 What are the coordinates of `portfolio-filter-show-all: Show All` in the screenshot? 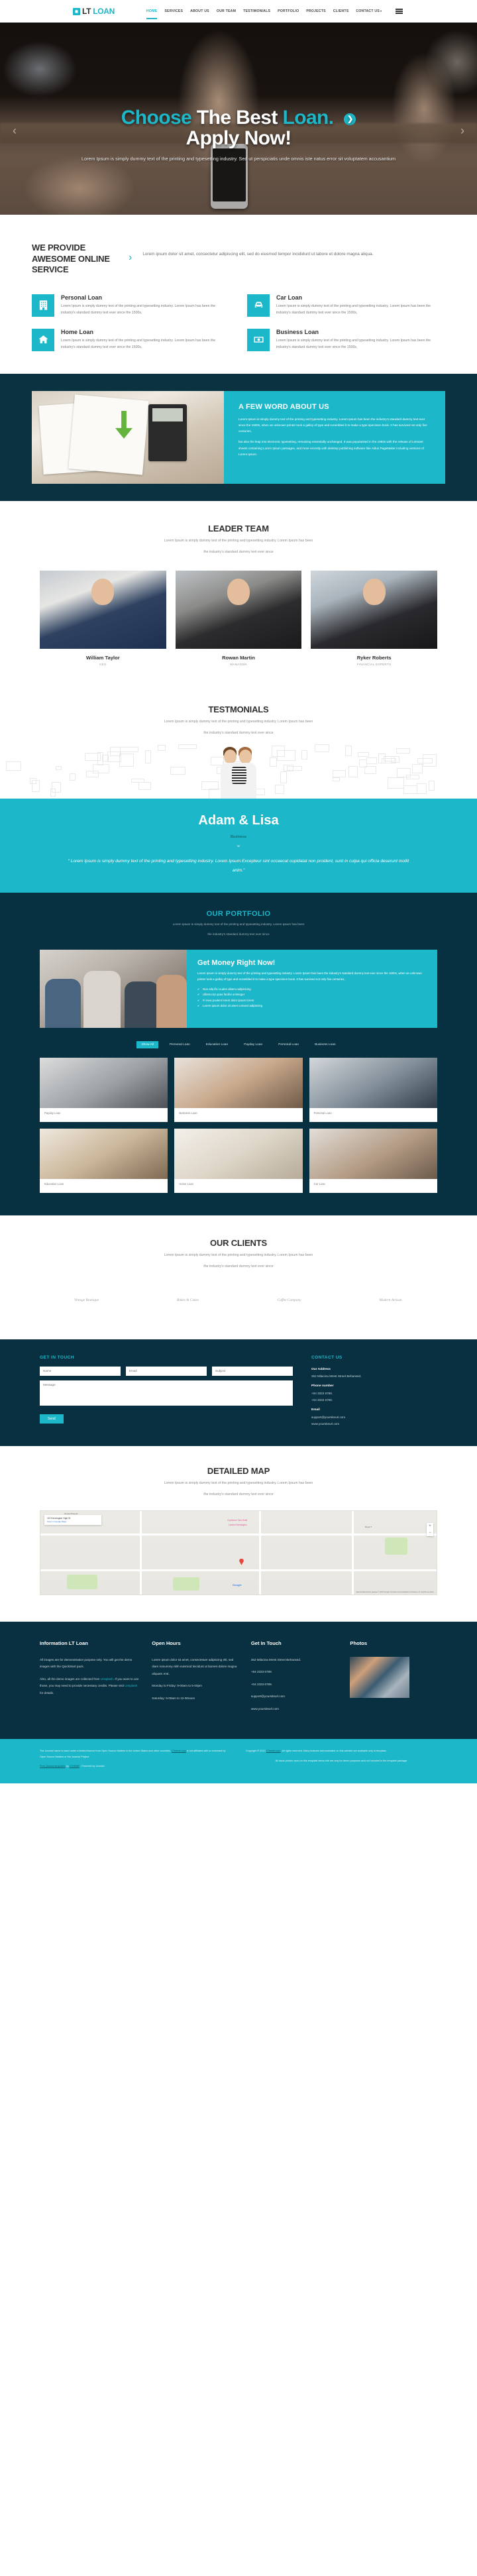 It's located at (147, 1044).